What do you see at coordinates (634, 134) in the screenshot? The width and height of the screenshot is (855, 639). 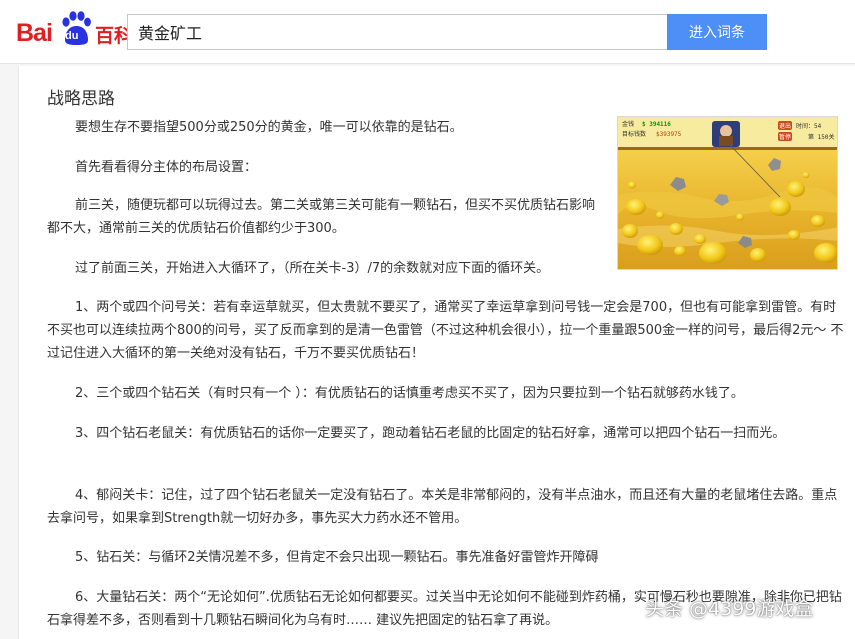 I see `hud-goal-label: 目标钱数` at bounding box center [634, 134].